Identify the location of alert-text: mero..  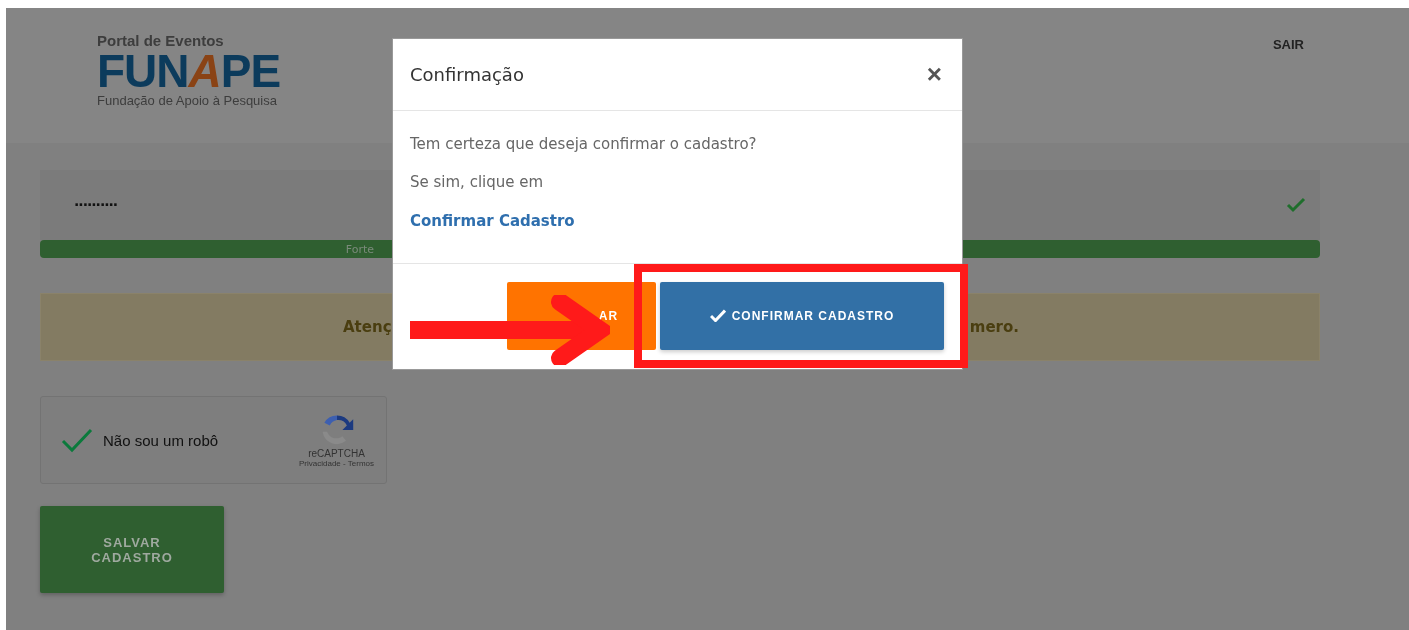
(994, 327).